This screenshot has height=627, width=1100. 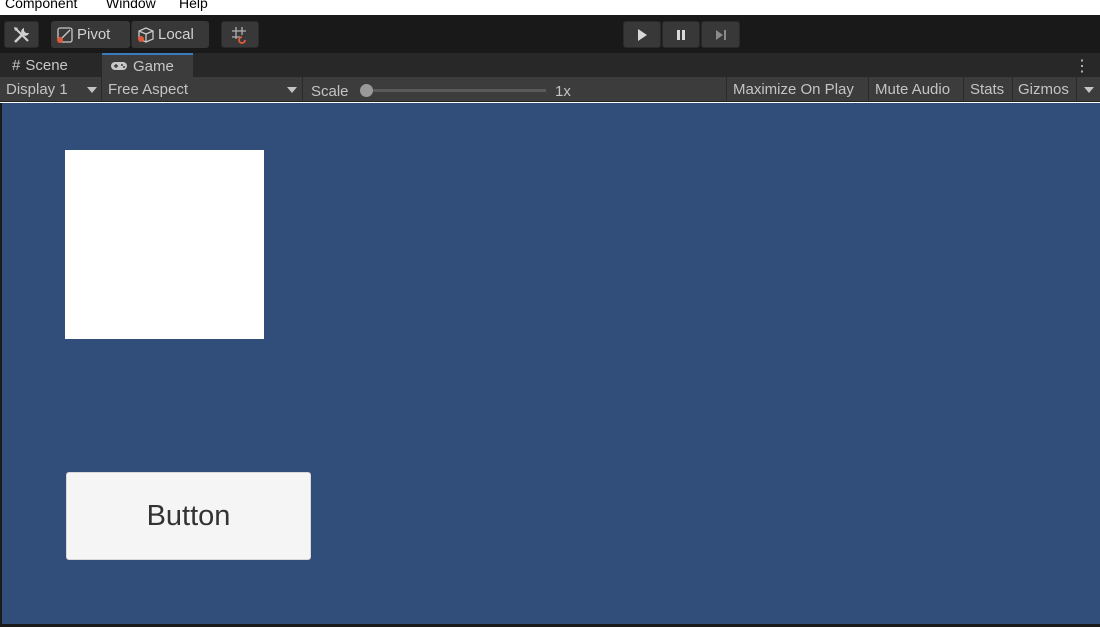 I want to click on tools-button, so click(x=21, y=34).